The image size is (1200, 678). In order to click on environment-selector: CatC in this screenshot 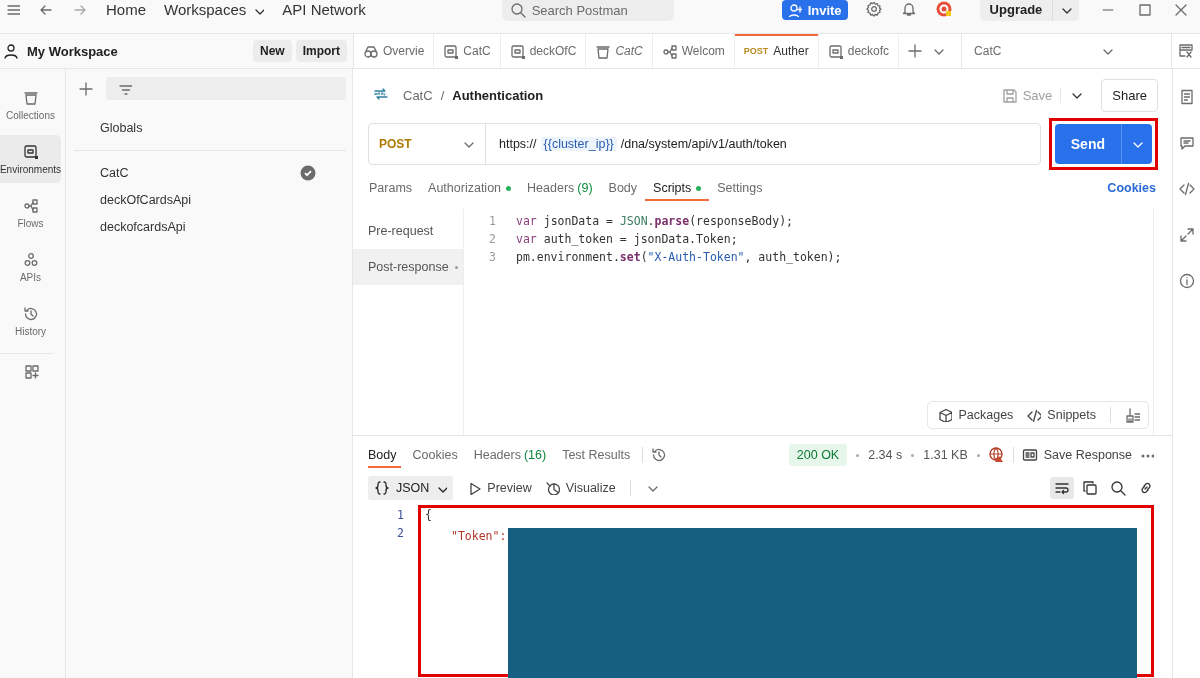, I will do `click(1042, 51)`.